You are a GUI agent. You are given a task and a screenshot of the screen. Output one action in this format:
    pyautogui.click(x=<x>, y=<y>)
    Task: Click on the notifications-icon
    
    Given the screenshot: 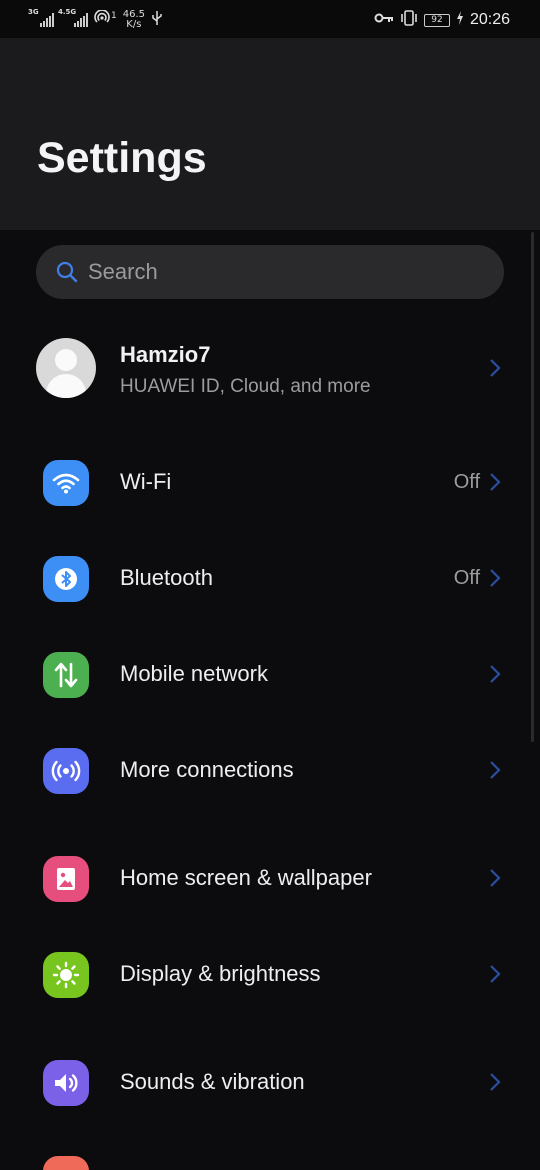 What is the action you would take?
    pyautogui.click(x=66, y=1163)
    